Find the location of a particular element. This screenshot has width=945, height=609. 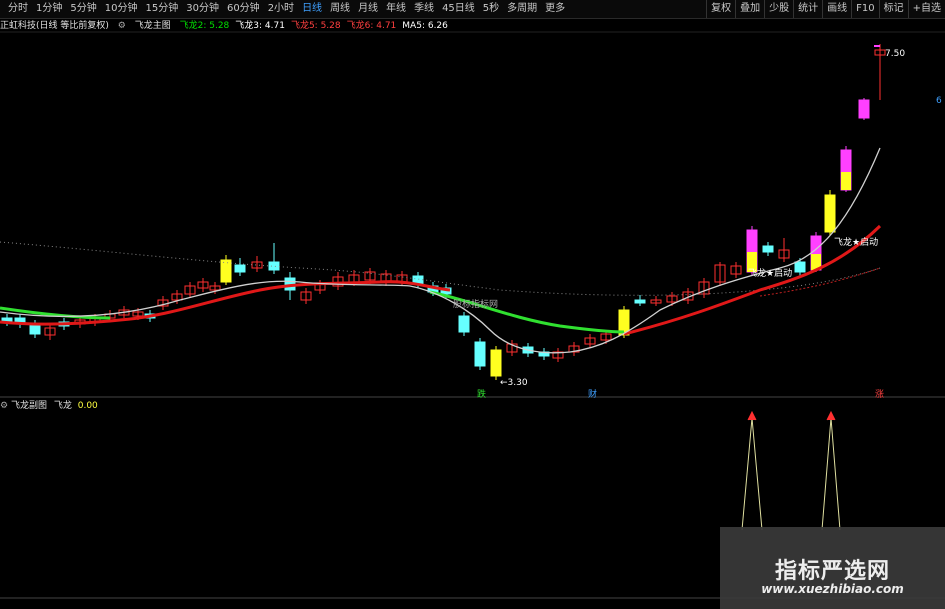

watermark-title: 指标严选网 is located at coordinates (832, 571).